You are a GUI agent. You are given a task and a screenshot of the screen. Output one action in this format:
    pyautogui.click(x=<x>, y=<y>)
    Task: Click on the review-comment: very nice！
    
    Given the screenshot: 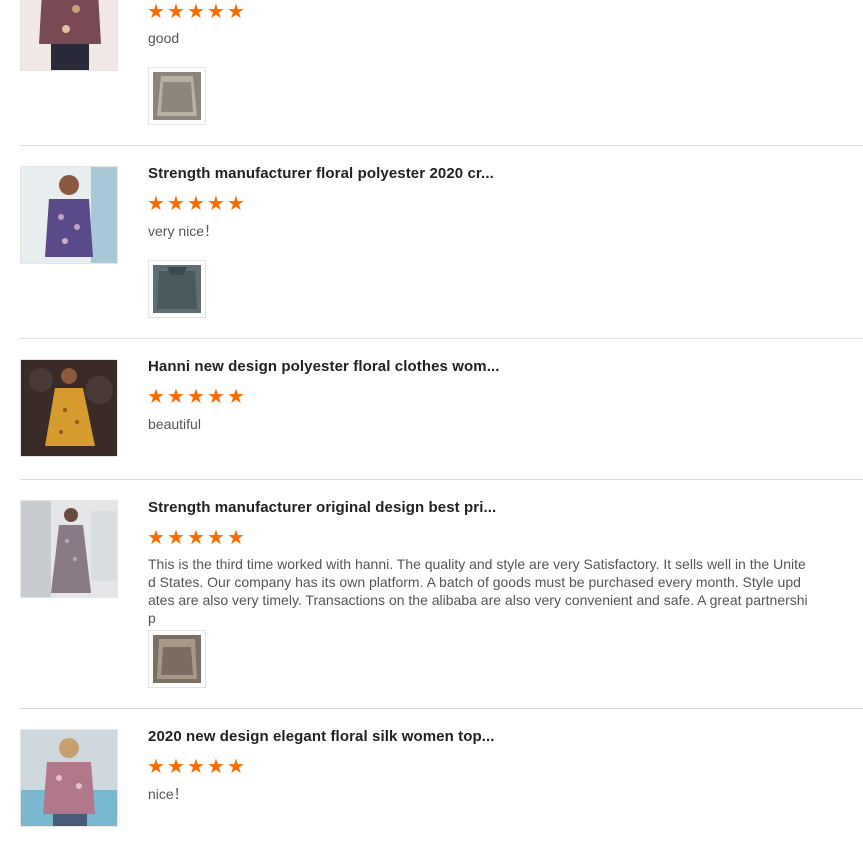 What is the action you would take?
    pyautogui.click(x=183, y=231)
    